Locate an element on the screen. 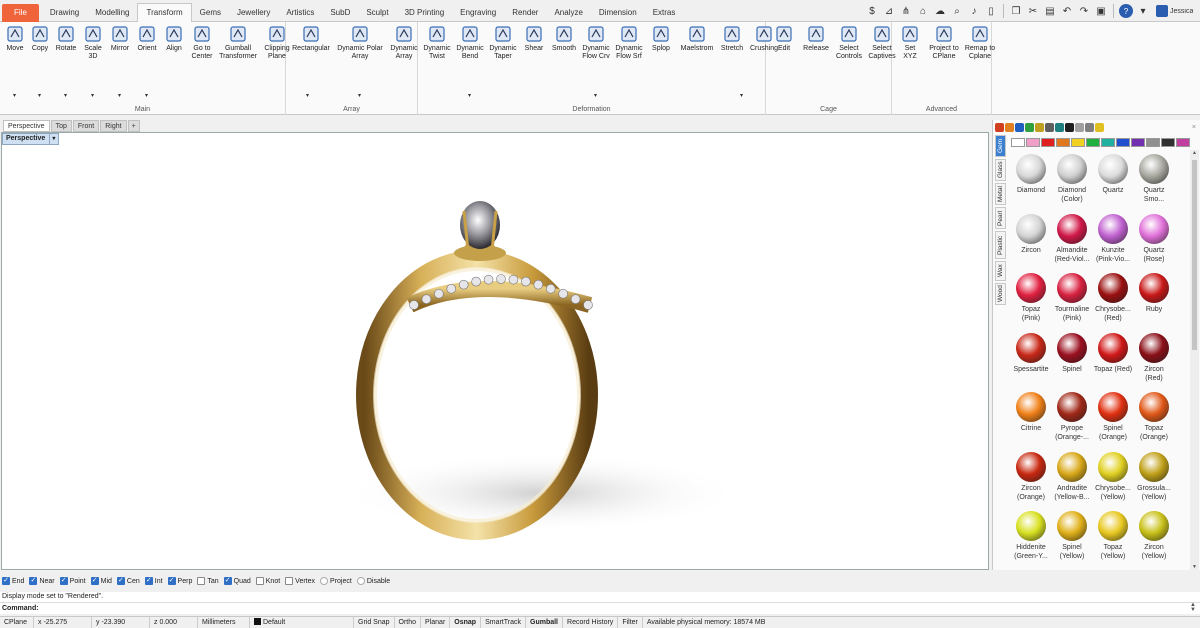 The height and width of the screenshot is (628, 1200). phone-icon: ▯ is located at coordinates (991, 11).